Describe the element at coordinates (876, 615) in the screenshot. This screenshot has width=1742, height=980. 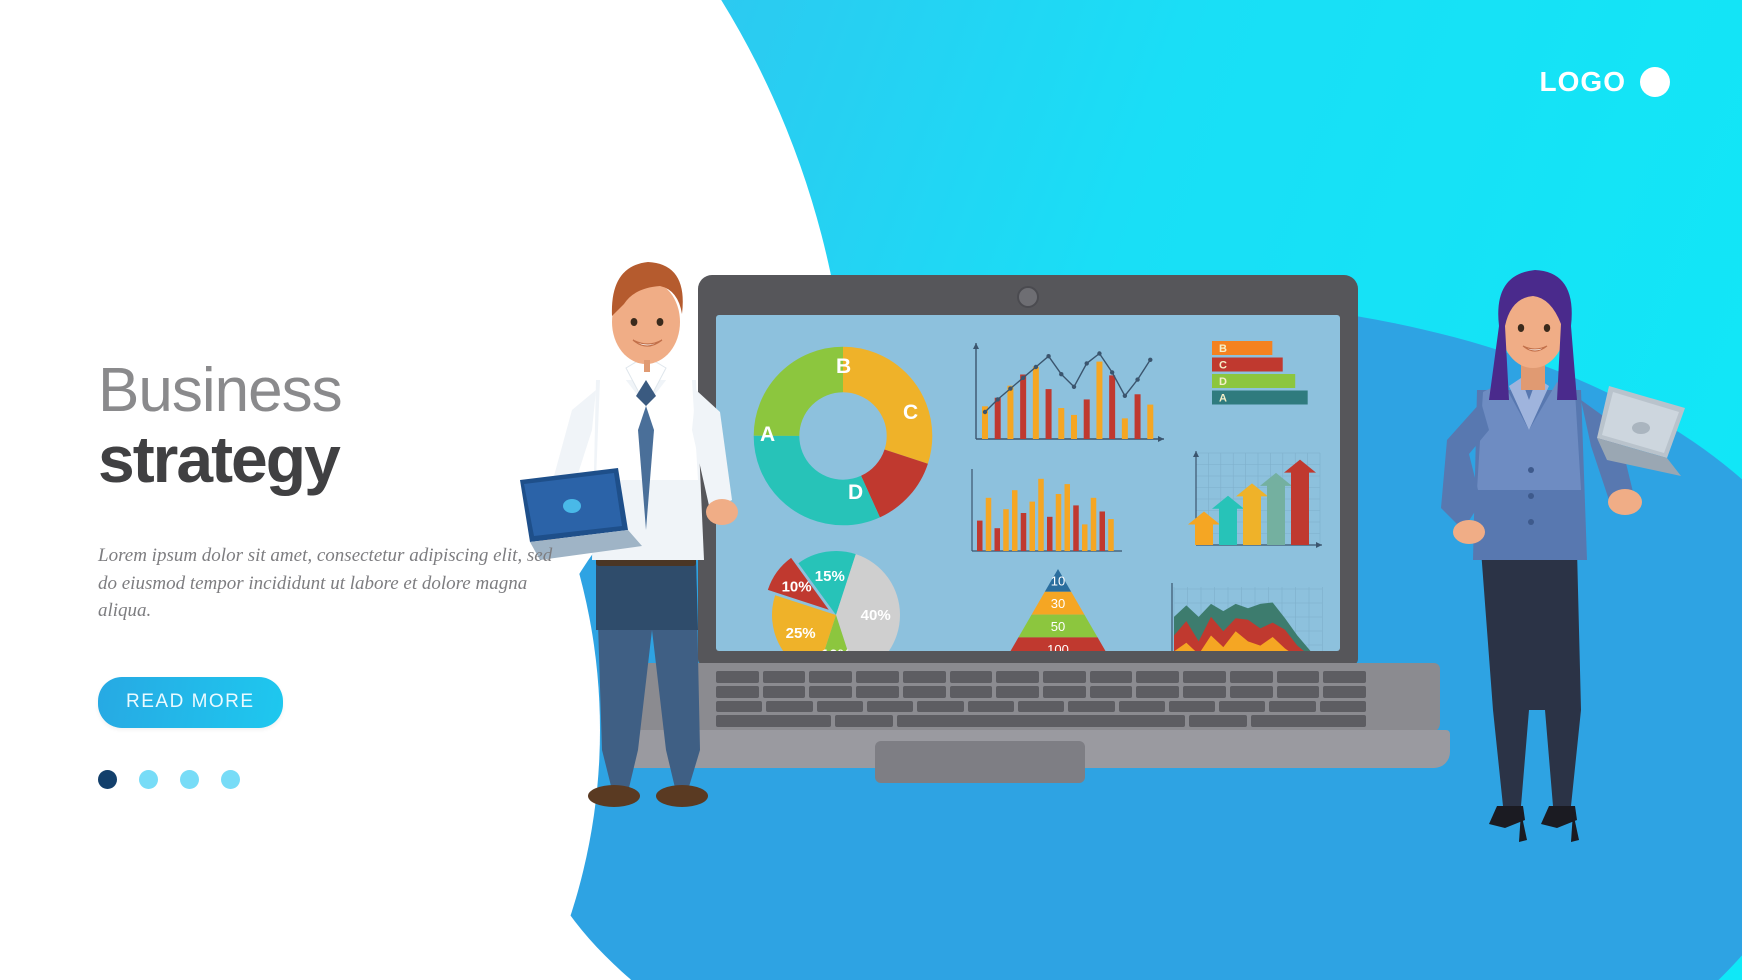
I see `svg-text: 40%` at that location.